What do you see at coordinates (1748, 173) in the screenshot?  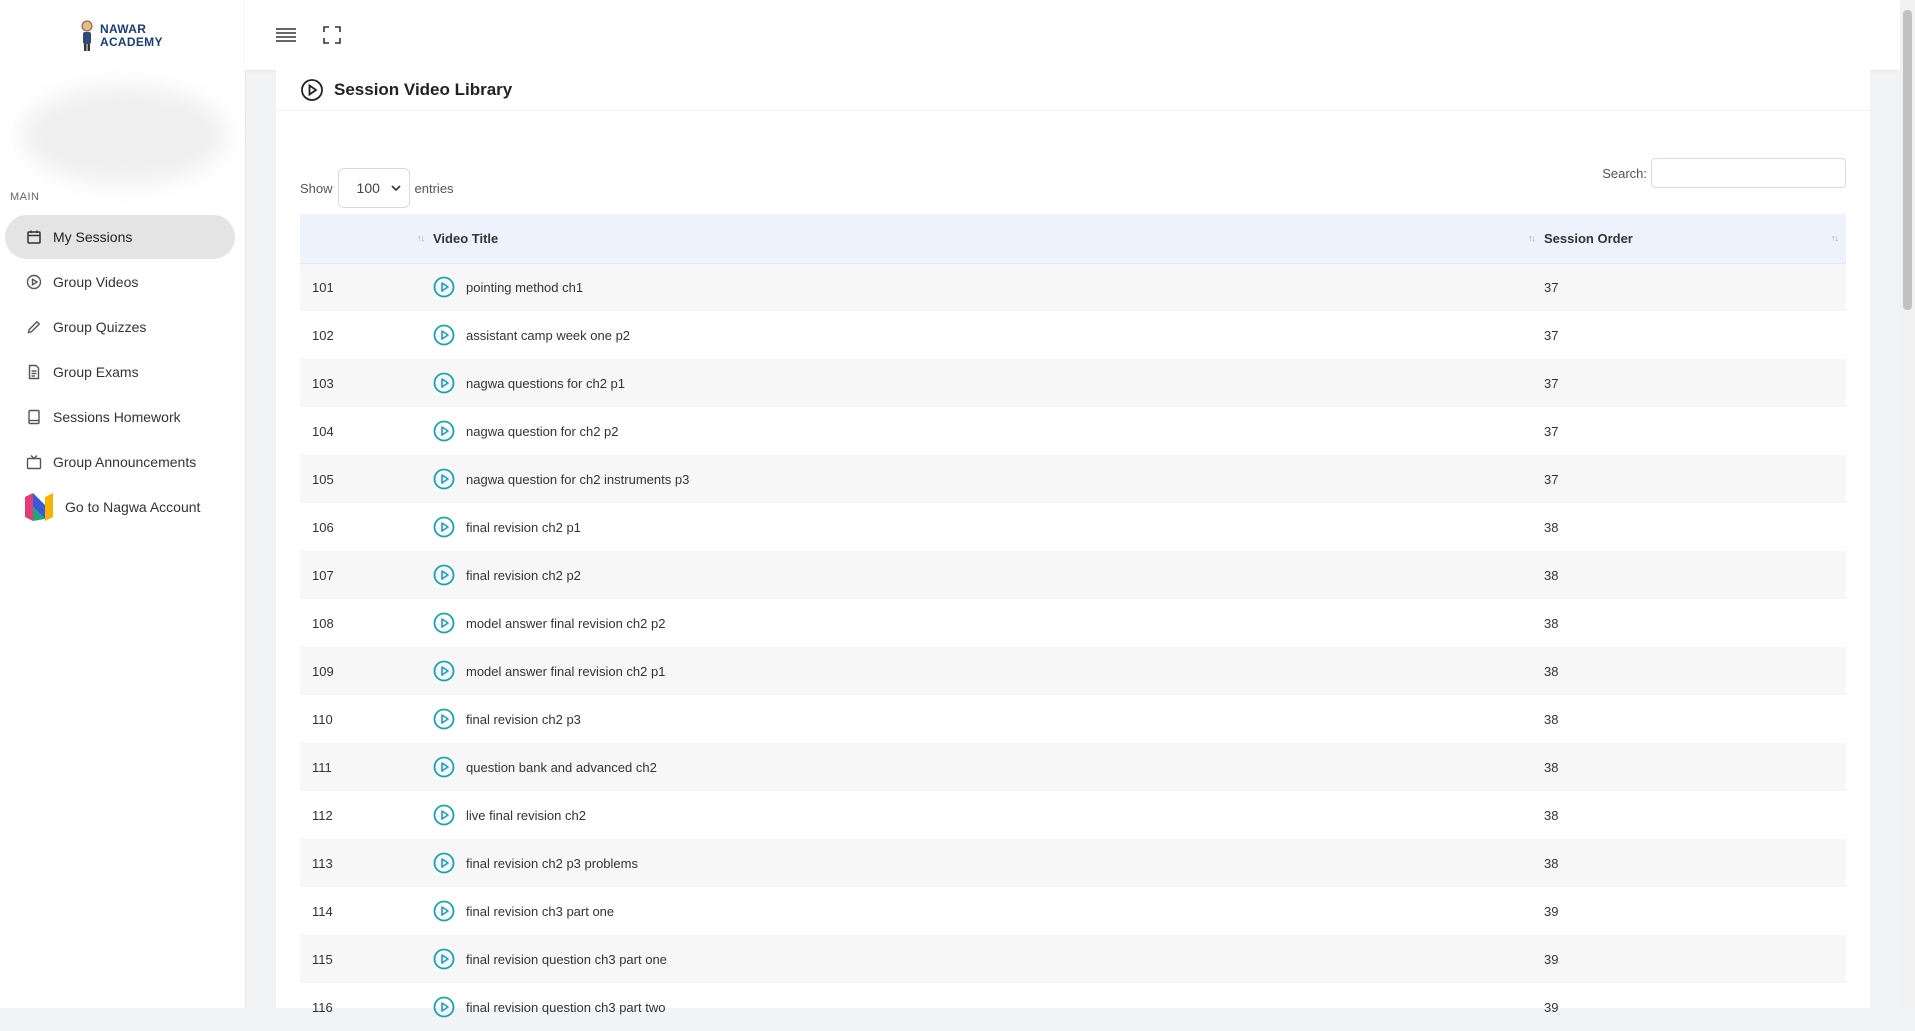 I see `search-input` at bounding box center [1748, 173].